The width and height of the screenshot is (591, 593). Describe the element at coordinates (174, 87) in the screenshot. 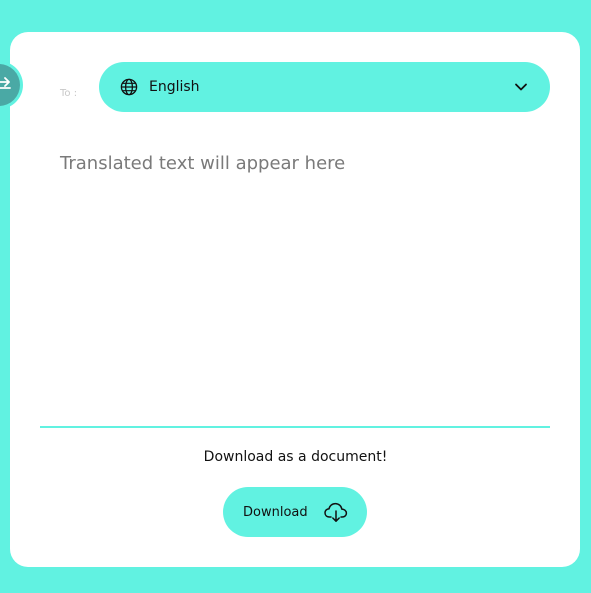

I see `selected-language: English` at that location.